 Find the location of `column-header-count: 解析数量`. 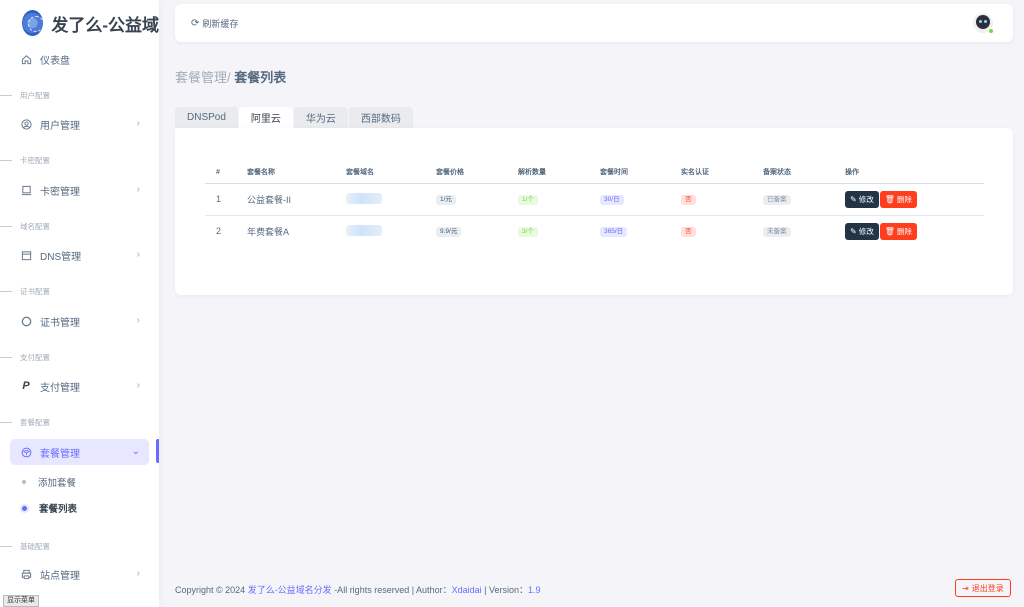

column-header-count: 解析数量 is located at coordinates (559, 173).